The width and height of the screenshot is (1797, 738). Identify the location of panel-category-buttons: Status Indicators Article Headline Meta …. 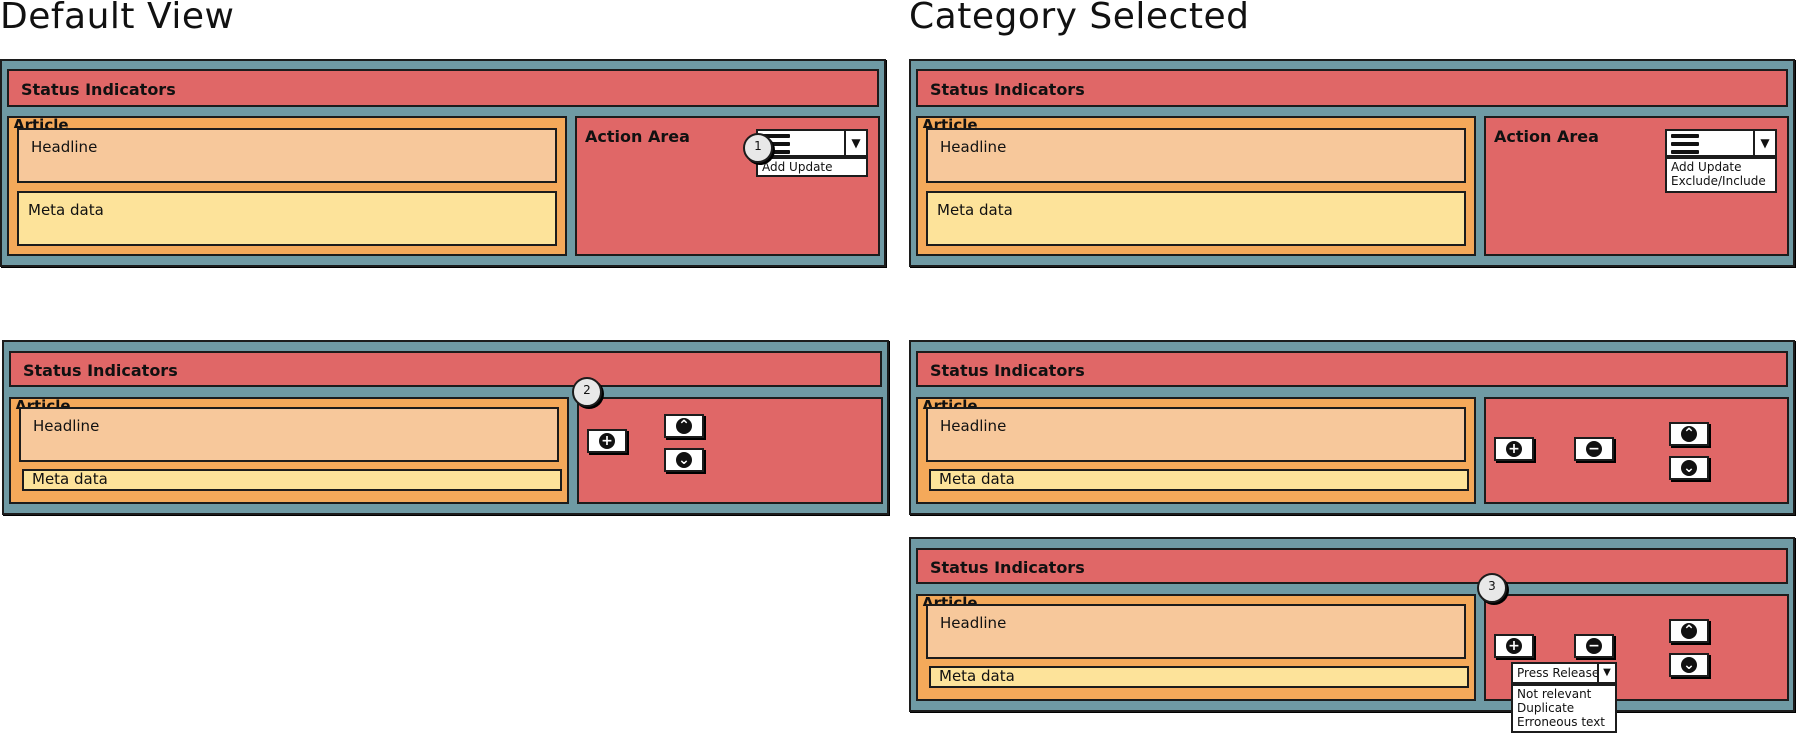
(1352, 427).